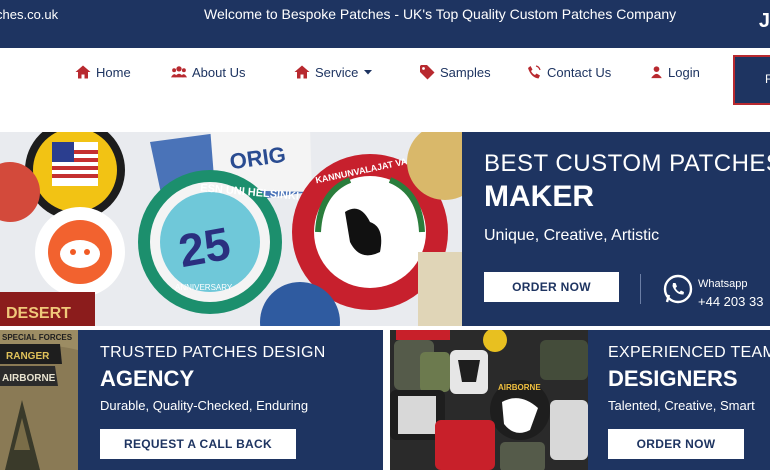  I want to click on patch-anniversary-text: ANNIVERSARY, so click(204, 287).